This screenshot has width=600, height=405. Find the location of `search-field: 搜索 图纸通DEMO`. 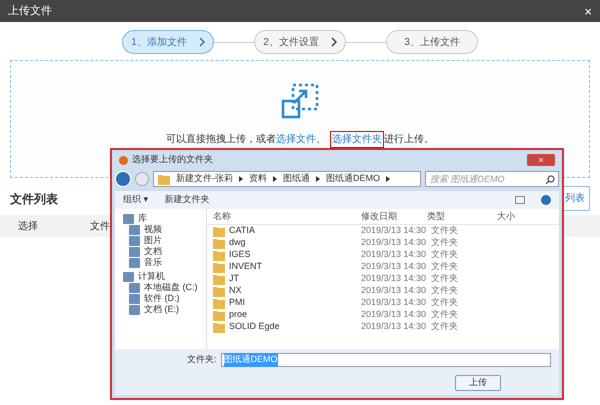

search-field: 搜索 图纸通DEMO is located at coordinates (492, 179).